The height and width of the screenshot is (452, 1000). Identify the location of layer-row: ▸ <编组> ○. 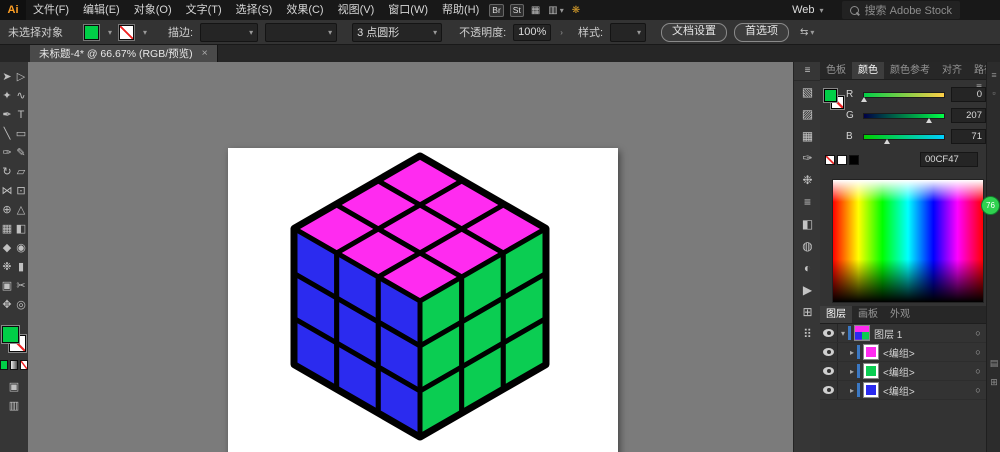
(903, 371).